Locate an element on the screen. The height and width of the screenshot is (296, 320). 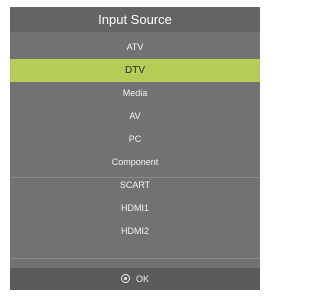
source-item-component: Component is located at coordinates (135, 162).